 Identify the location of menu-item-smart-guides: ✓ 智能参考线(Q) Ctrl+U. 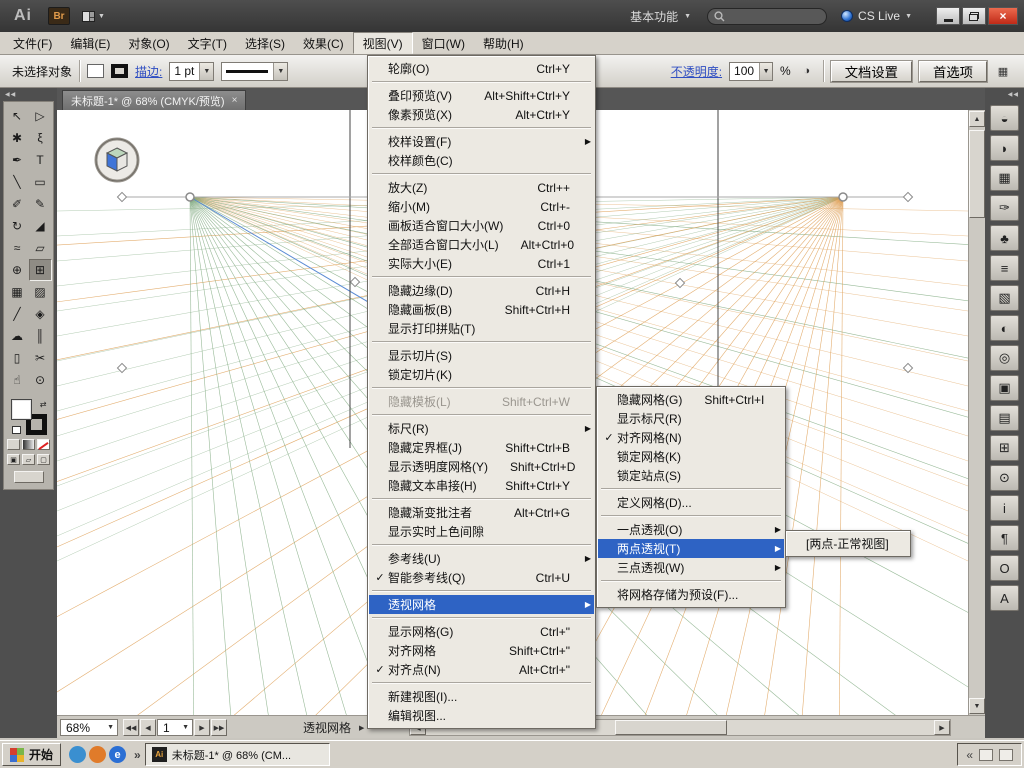
(481, 577).